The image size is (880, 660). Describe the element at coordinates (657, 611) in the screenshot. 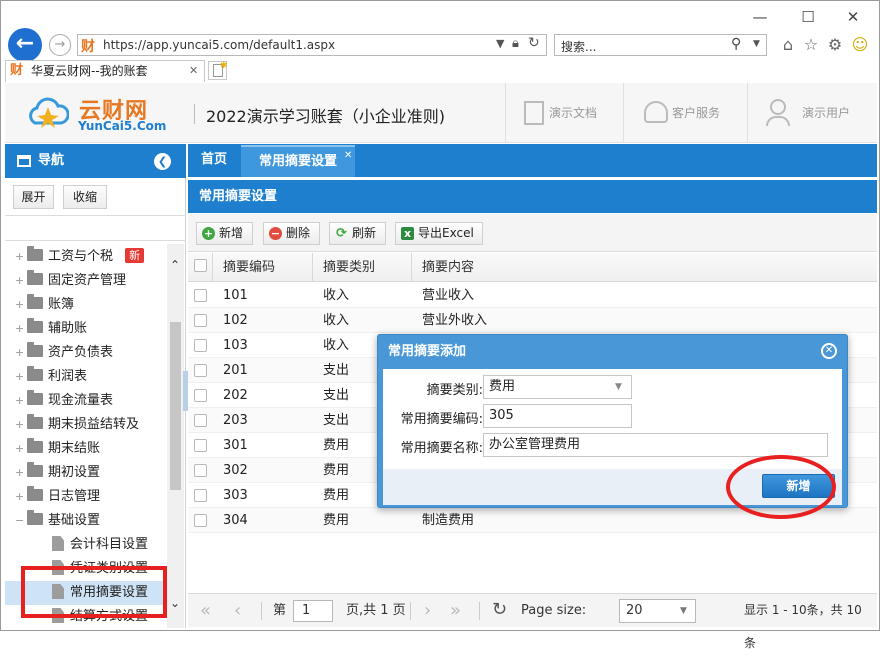

I see `page-size-select: 20 ▼` at that location.